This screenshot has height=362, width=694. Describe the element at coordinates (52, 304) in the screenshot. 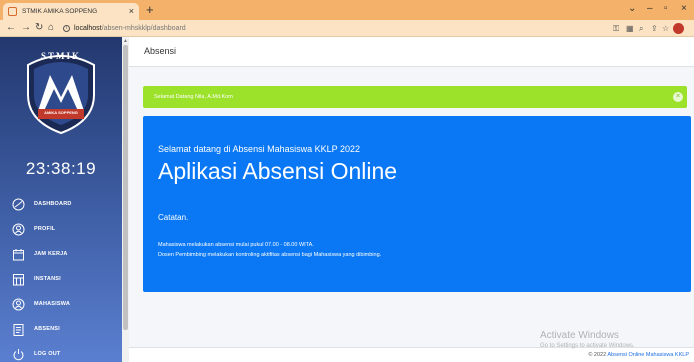

I see `sidebar-item-label: MAHASISWA` at that location.